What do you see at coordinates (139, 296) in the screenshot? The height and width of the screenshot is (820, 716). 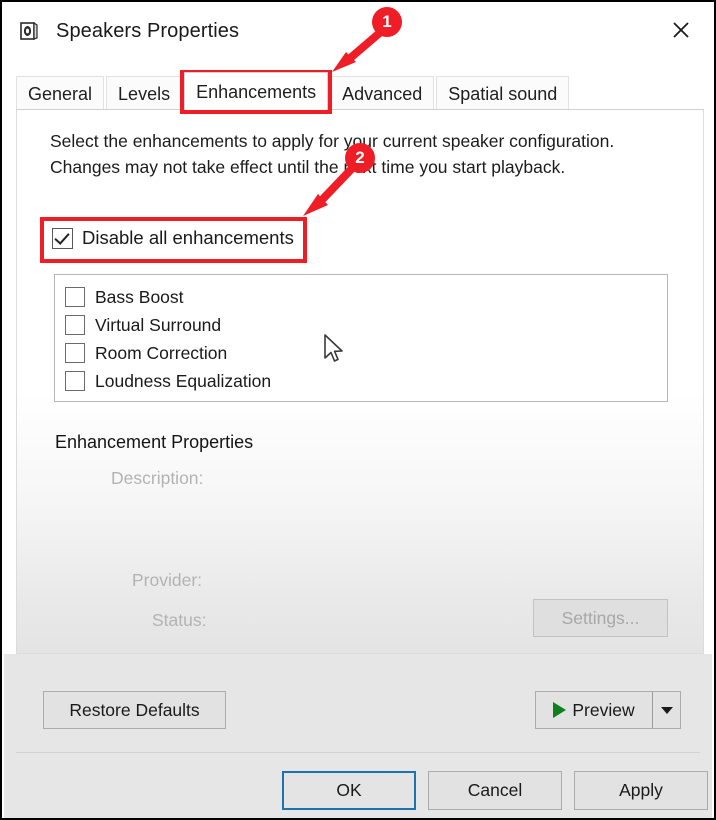 I see `bass-boost-label: Bass Boost` at bounding box center [139, 296].